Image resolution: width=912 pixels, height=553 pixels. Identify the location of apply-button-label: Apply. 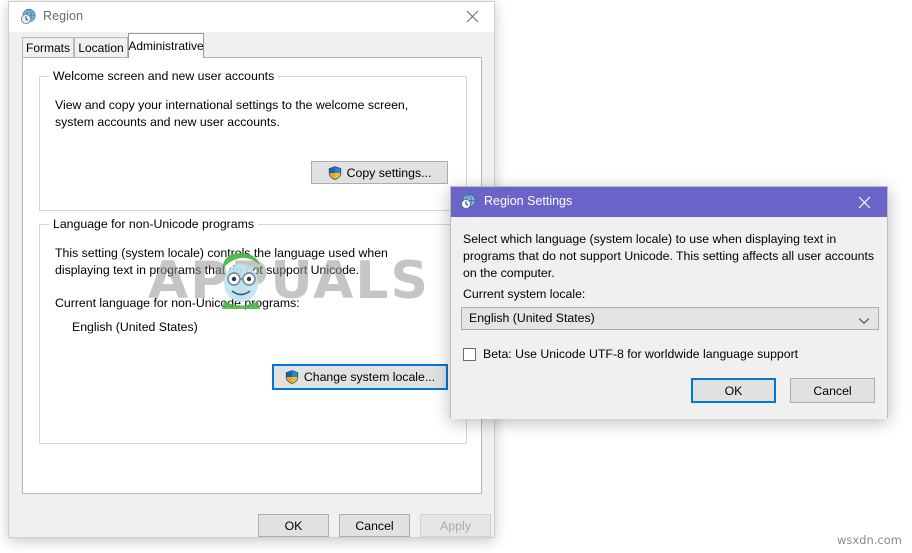
(455, 525).